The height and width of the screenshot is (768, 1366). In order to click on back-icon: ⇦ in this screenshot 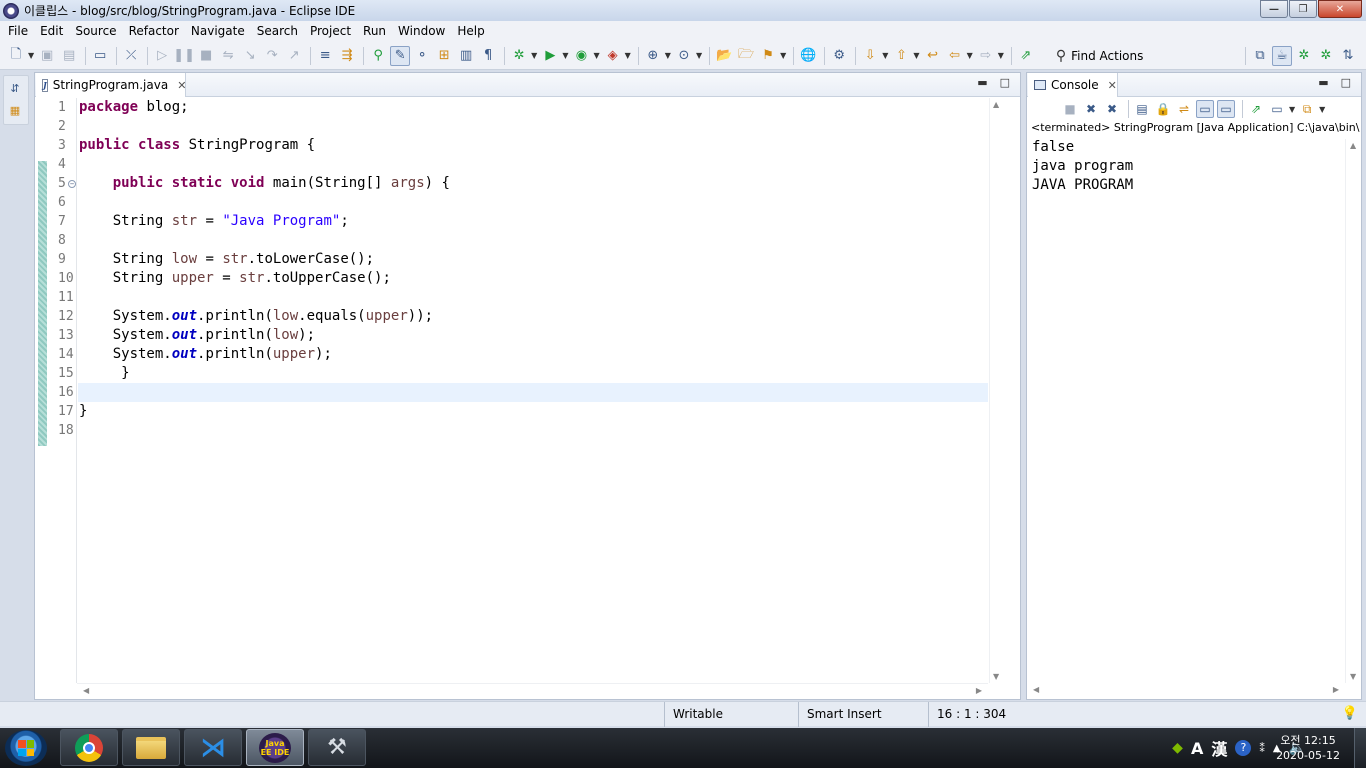, I will do `click(955, 56)`.